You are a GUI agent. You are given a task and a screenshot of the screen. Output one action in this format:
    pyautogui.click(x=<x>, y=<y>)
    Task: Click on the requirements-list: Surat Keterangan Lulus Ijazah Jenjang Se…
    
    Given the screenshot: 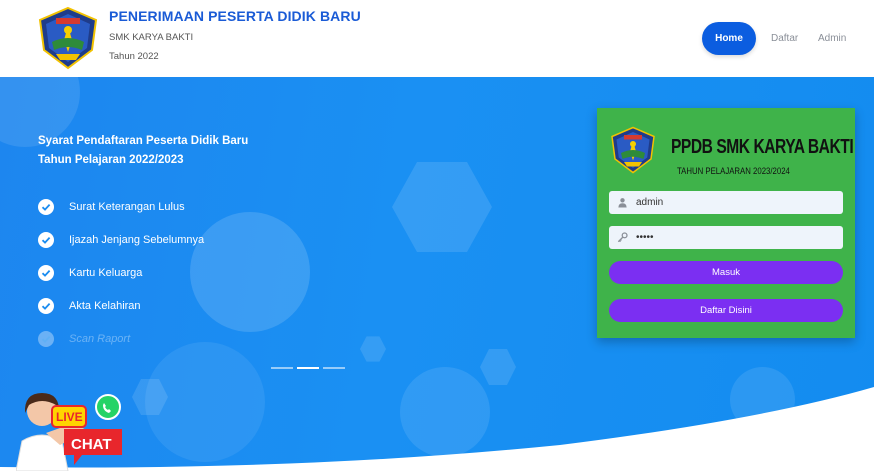 What is the action you would take?
    pyautogui.click(x=121, y=272)
    